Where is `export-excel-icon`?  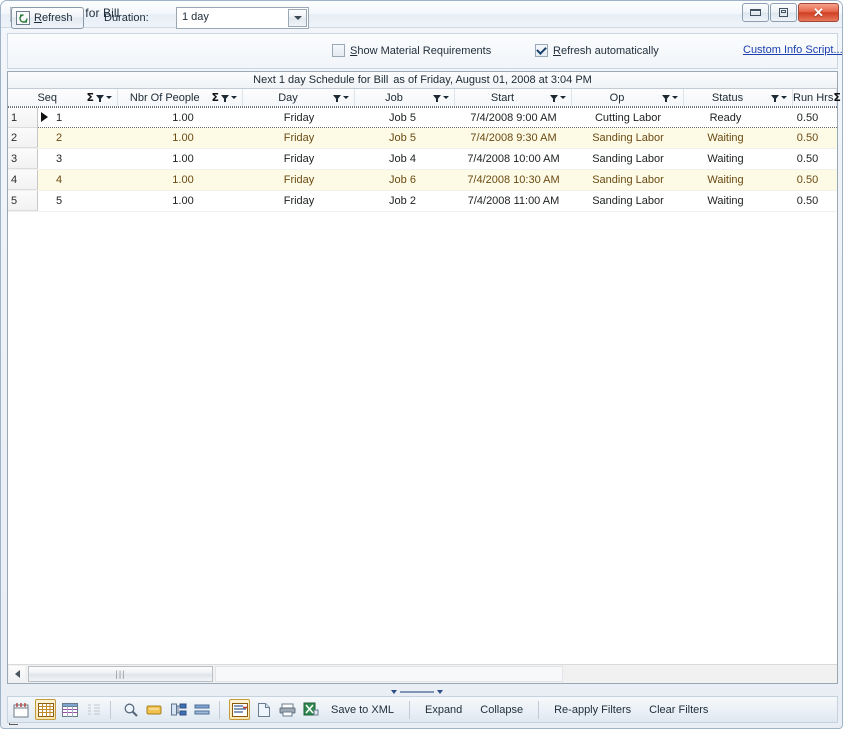
export-excel-icon is located at coordinates (311, 709).